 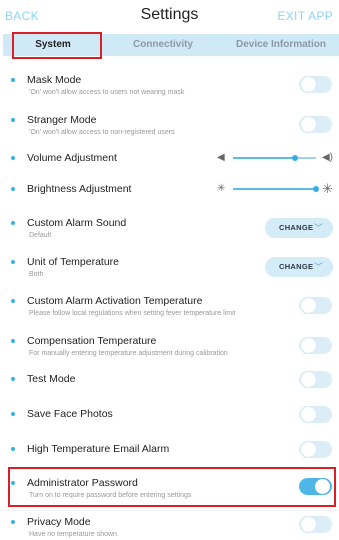 I want to click on brightness-slider: ✳ ✳, so click(x=275, y=189).